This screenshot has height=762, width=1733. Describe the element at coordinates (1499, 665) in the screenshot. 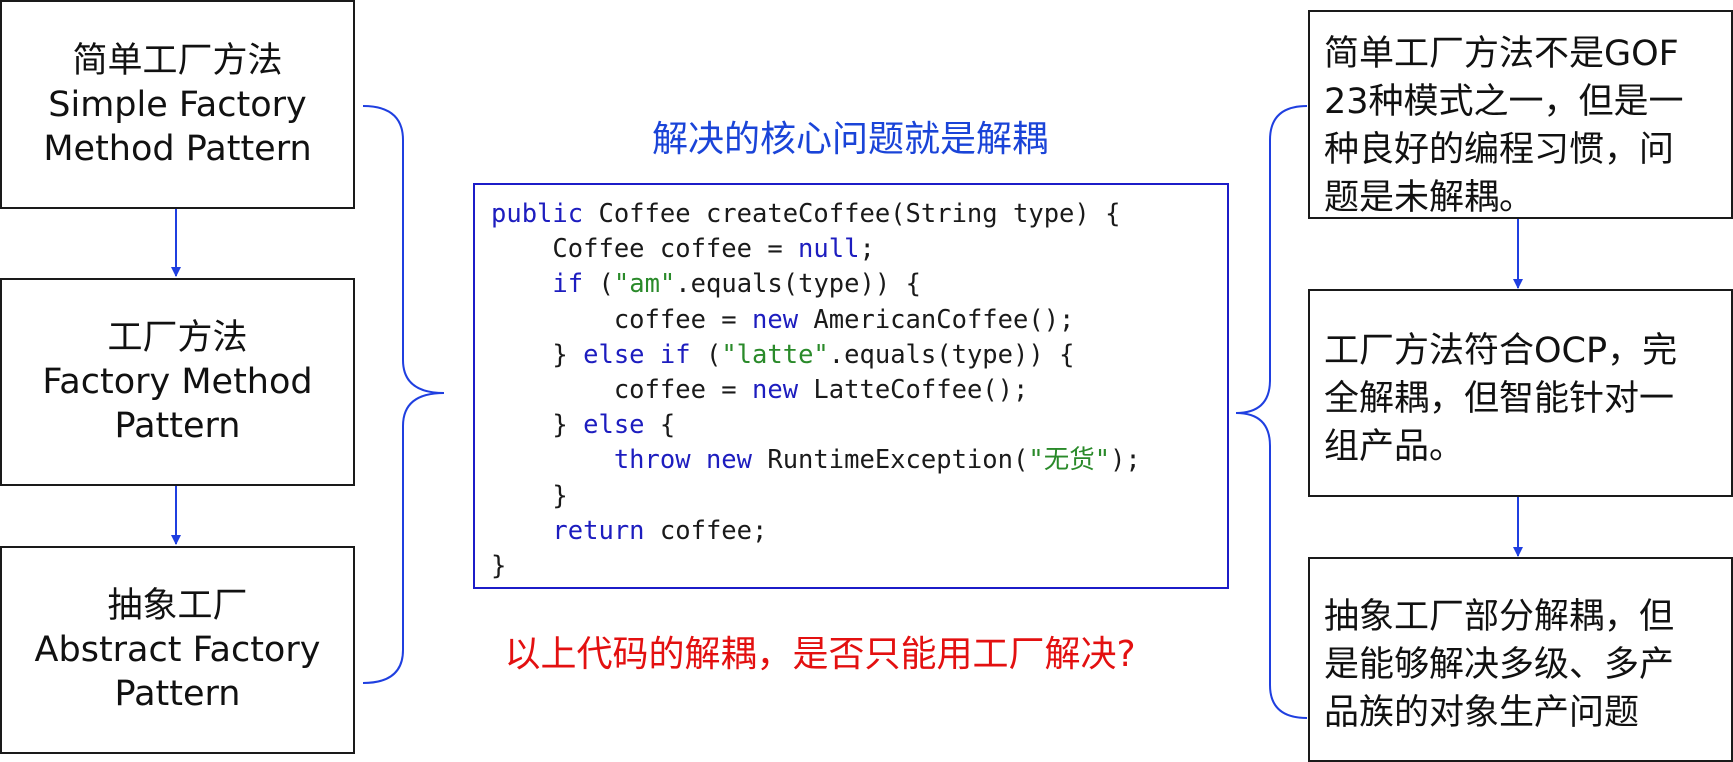

I see `abstract-factory-note-line-2: 是能够解决多级、多产` at that location.